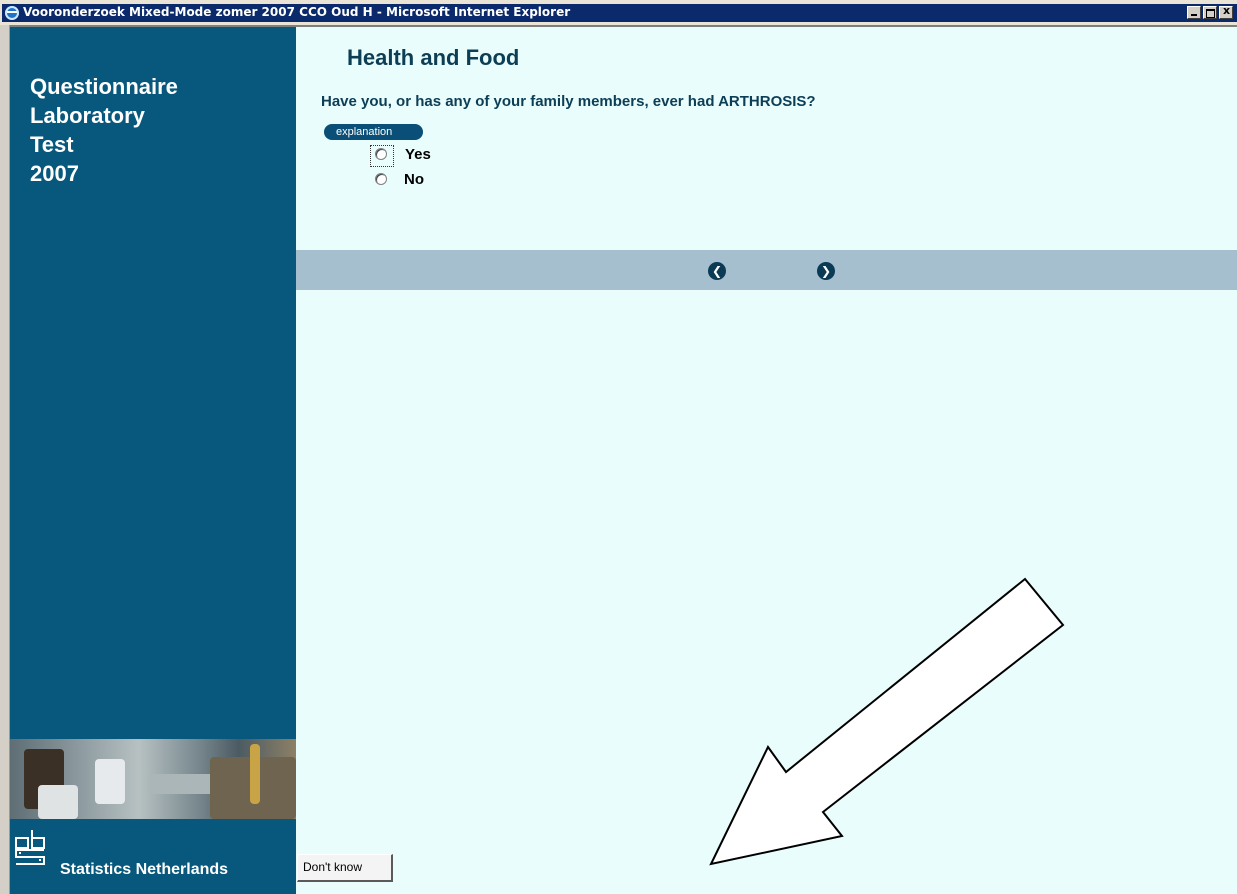 The height and width of the screenshot is (894, 1237). I want to click on answer-option-no: No, so click(410, 181).